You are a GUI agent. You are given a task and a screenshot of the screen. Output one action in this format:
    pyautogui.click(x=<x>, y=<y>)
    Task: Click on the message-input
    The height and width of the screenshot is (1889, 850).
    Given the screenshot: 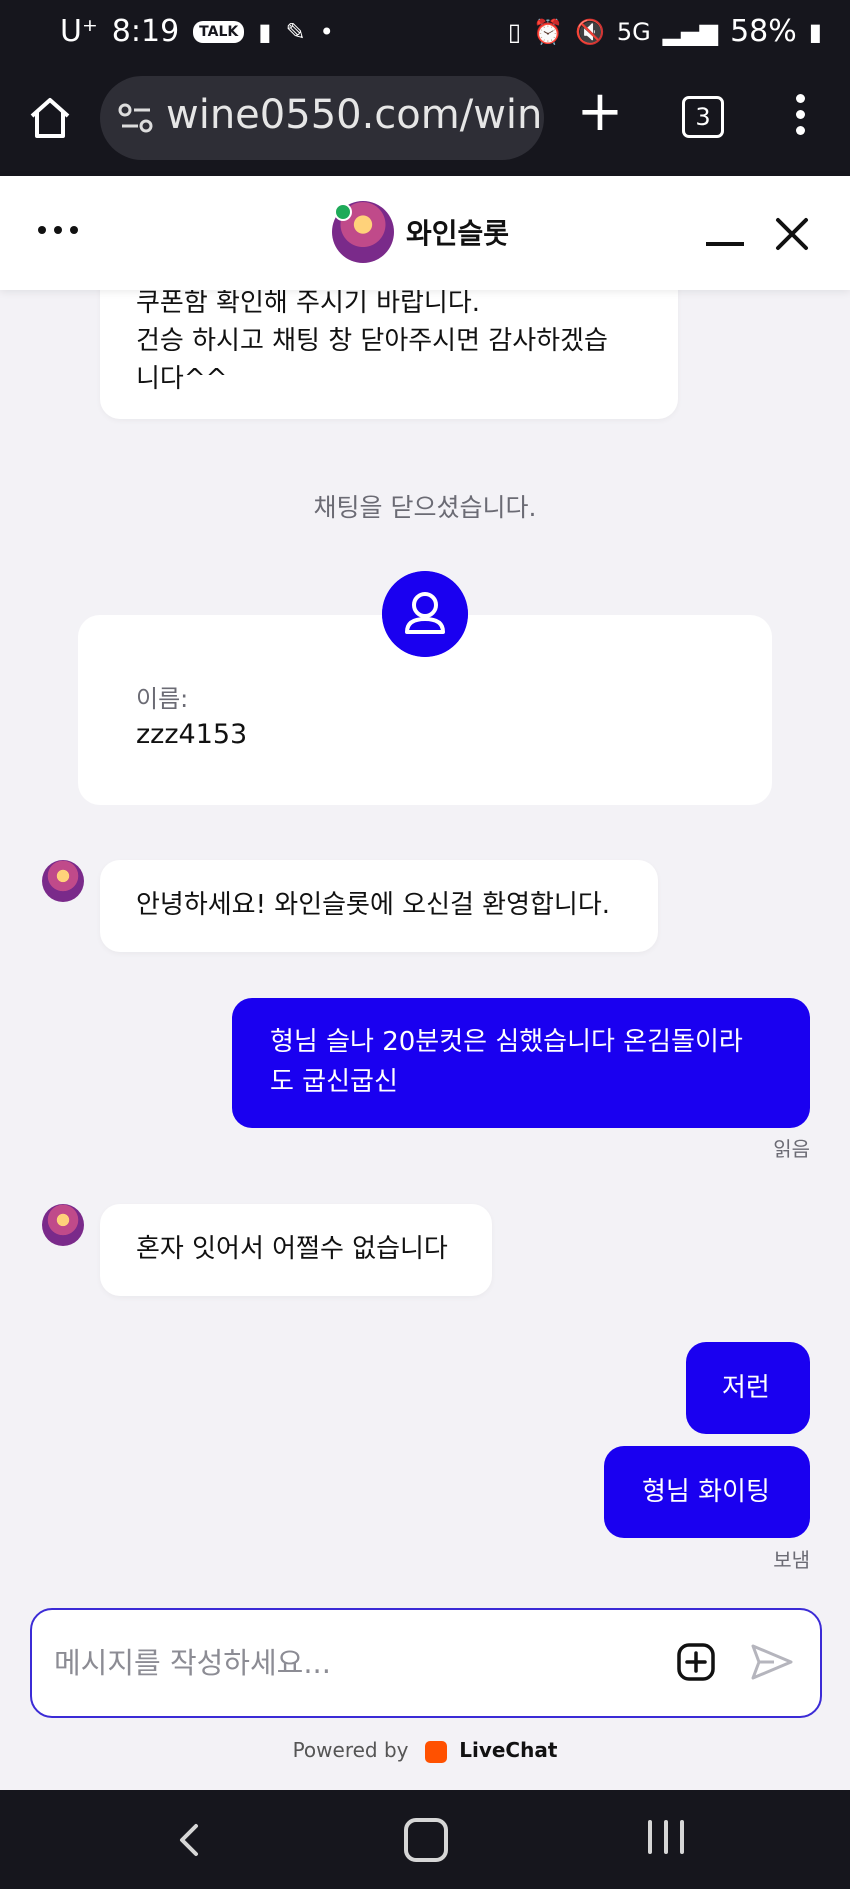 What is the action you would take?
    pyautogui.click(x=354, y=1663)
    